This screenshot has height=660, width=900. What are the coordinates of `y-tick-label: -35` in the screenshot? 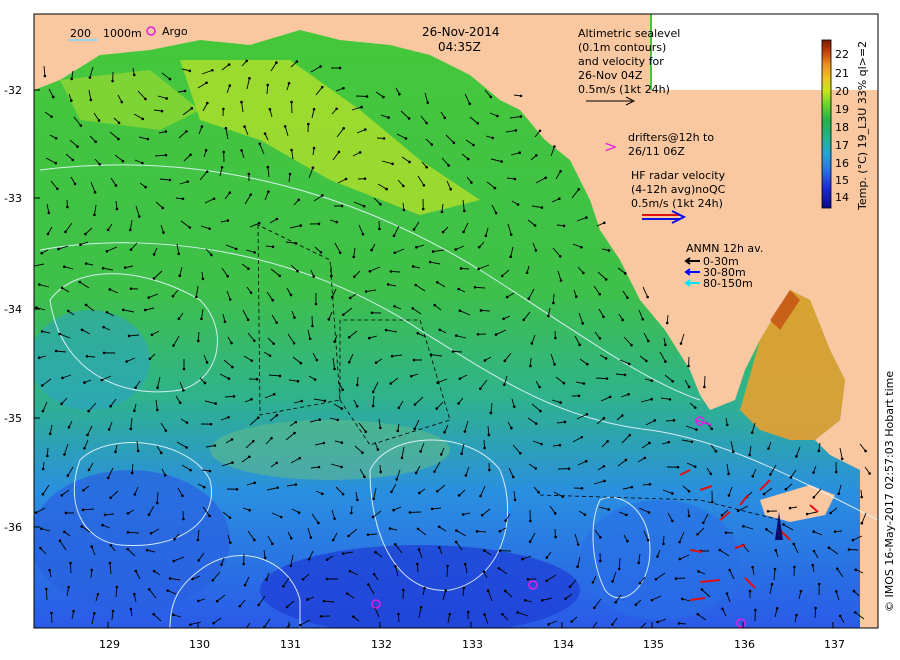 It's located at (13, 418).